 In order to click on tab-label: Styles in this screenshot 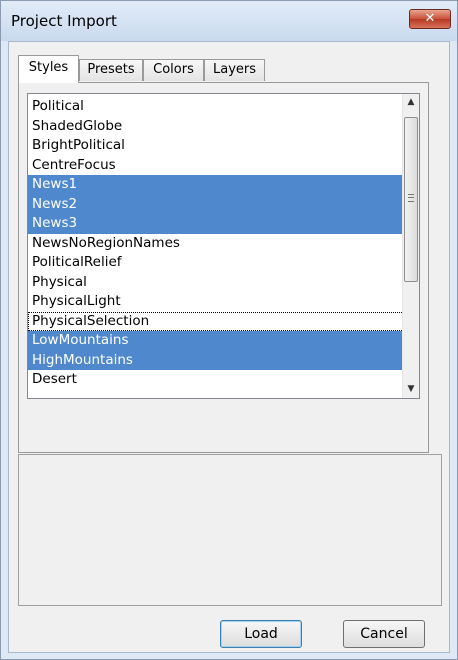, I will do `click(48, 67)`.